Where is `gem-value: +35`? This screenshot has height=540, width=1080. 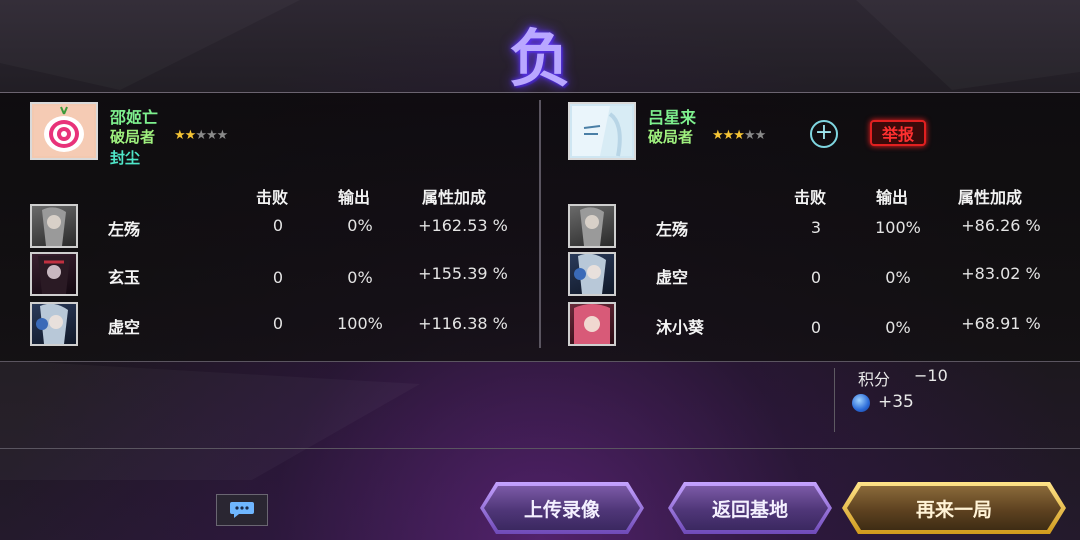
gem-value: +35 is located at coordinates (896, 402).